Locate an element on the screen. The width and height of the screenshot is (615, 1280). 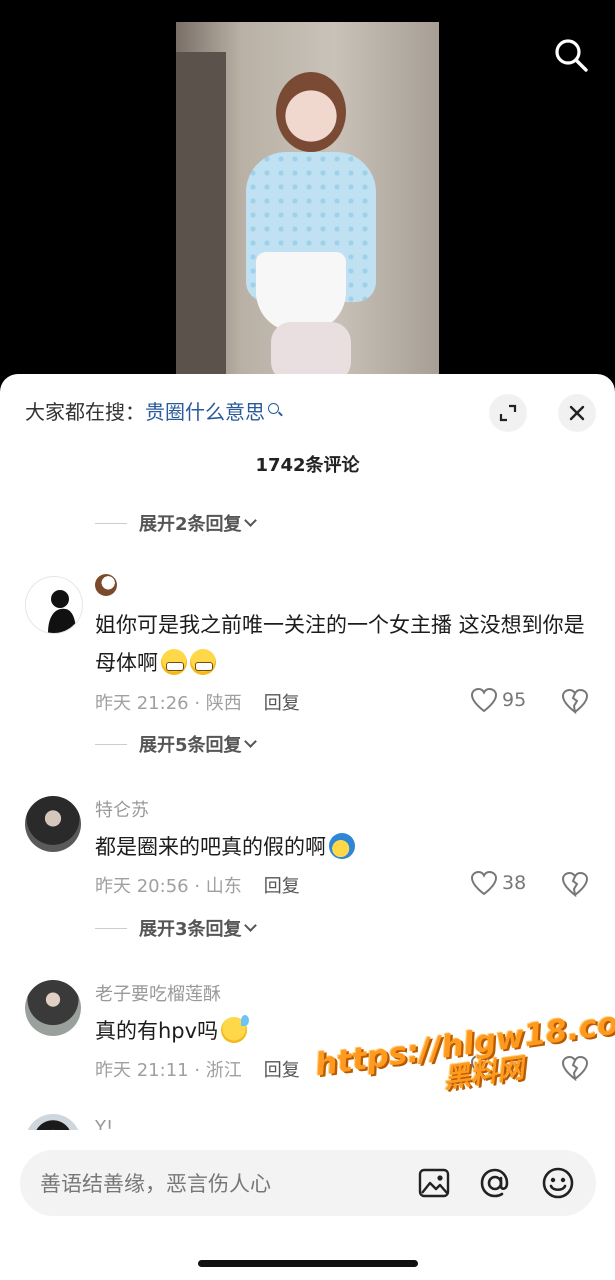
mention-button is located at coordinates (495, 1183).